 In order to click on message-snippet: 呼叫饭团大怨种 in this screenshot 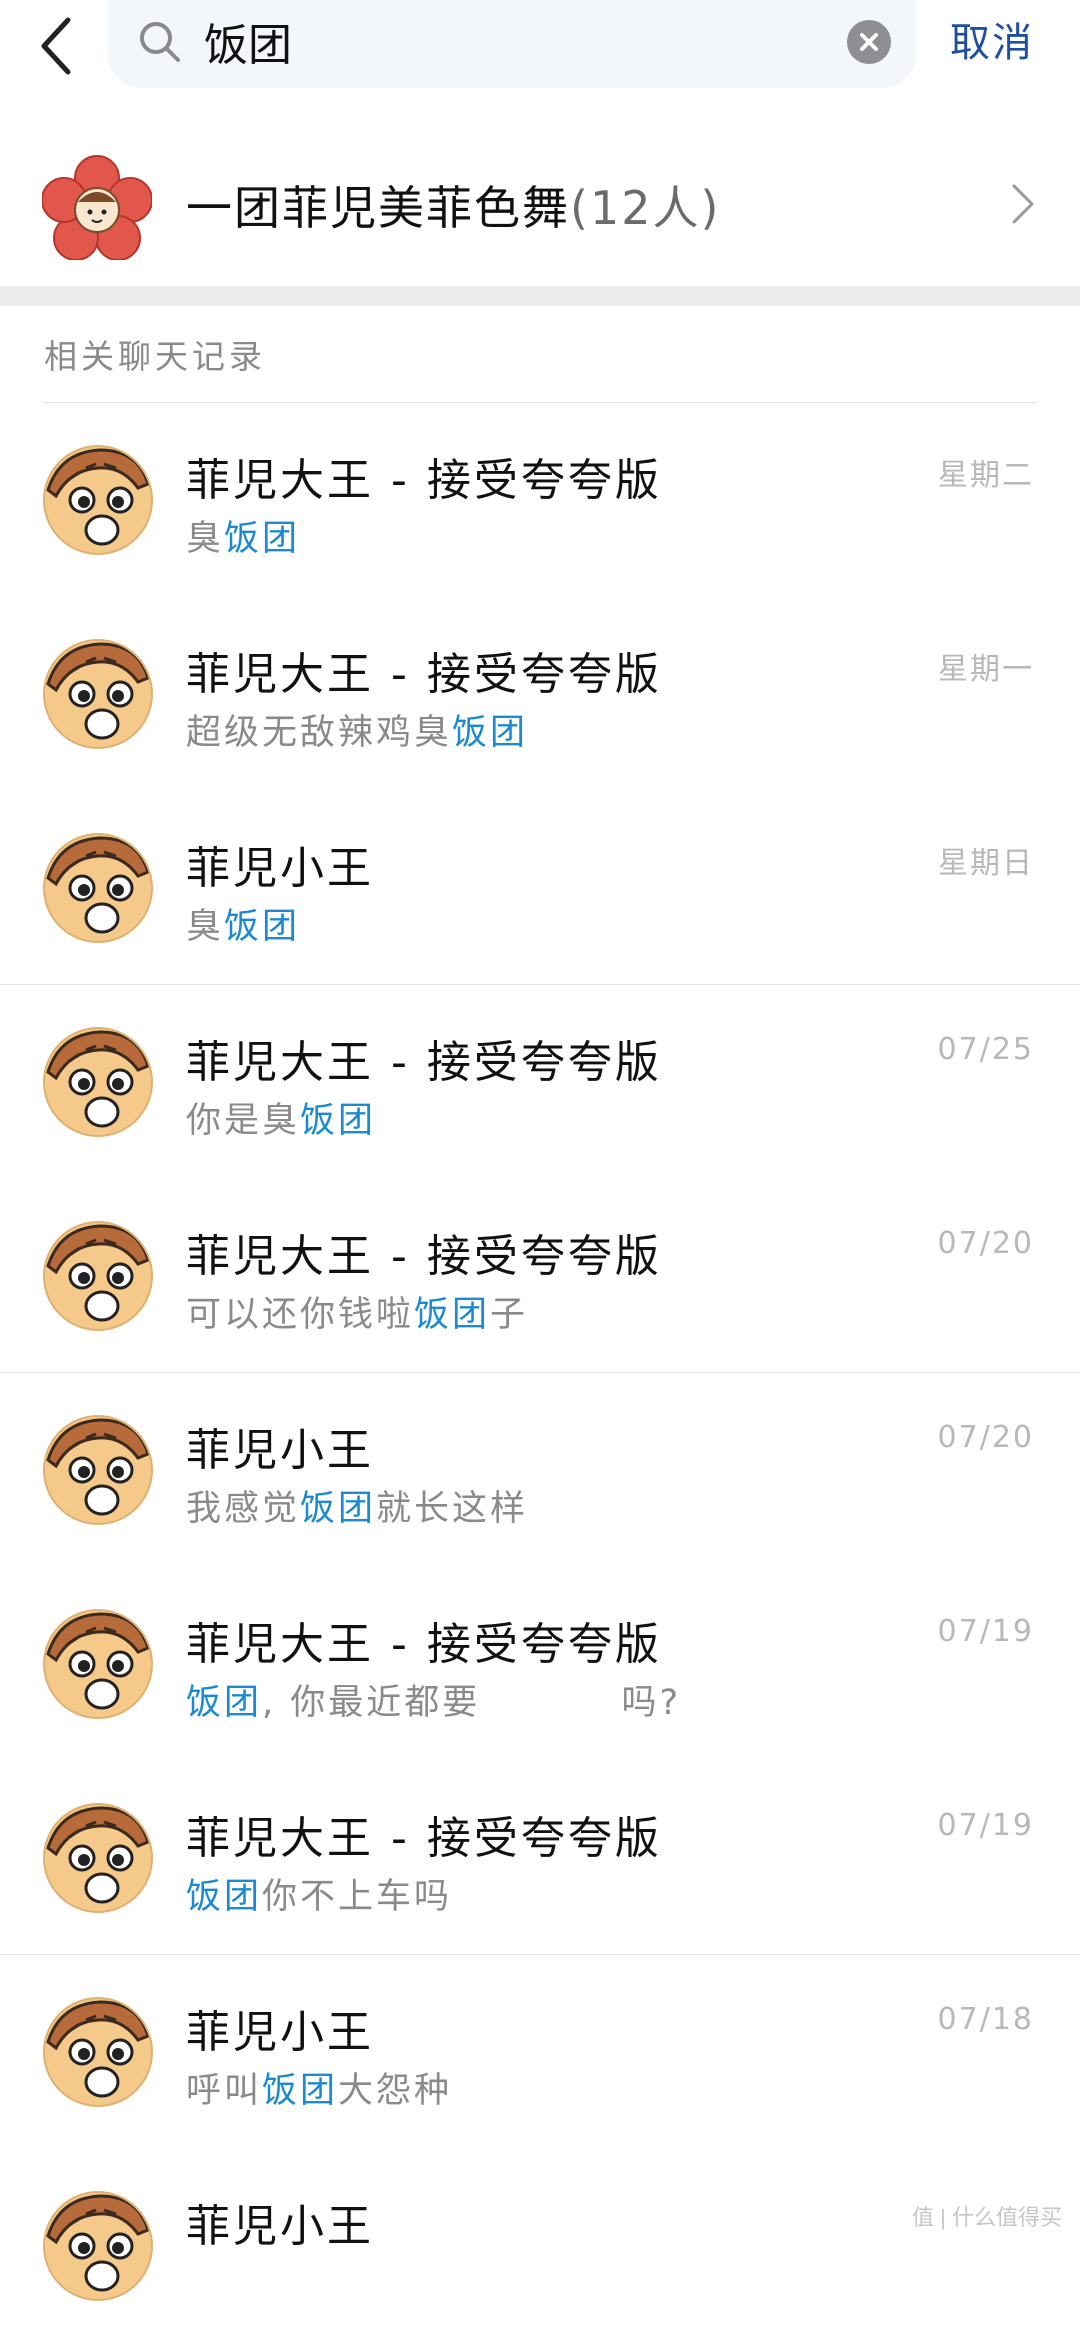, I will do `click(319, 2091)`.